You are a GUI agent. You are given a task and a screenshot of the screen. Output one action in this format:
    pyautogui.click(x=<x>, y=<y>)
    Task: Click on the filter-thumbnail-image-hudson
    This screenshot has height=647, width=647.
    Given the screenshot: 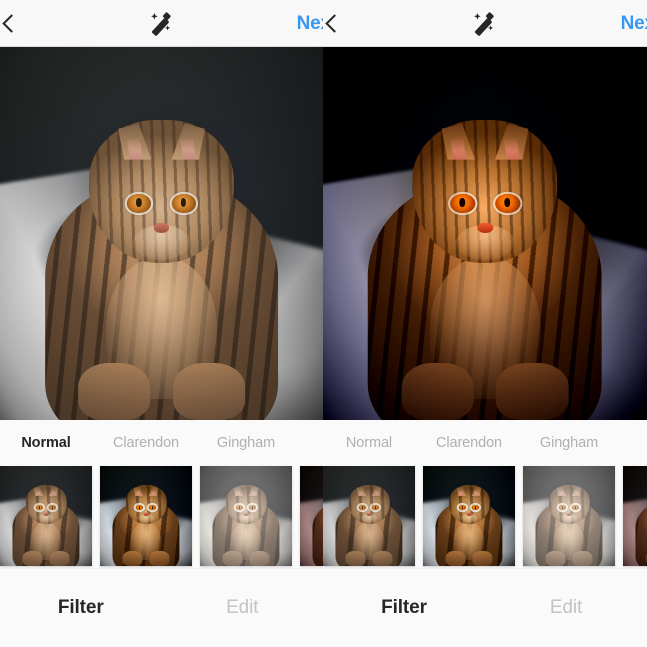 What is the action you would take?
    pyautogui.click(x=635, y=516)
    